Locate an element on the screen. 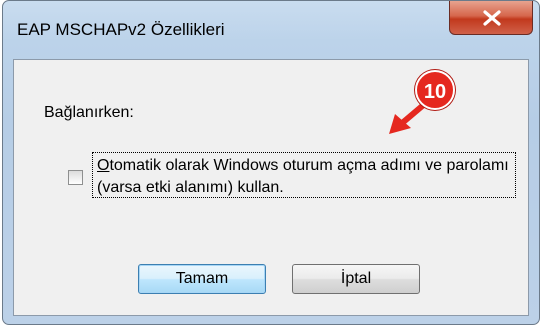 The width and height of the screenshot is (544, 331). window-title: EAP MSCHAPv2 Özellikleri is located at coordinates (121, 29).